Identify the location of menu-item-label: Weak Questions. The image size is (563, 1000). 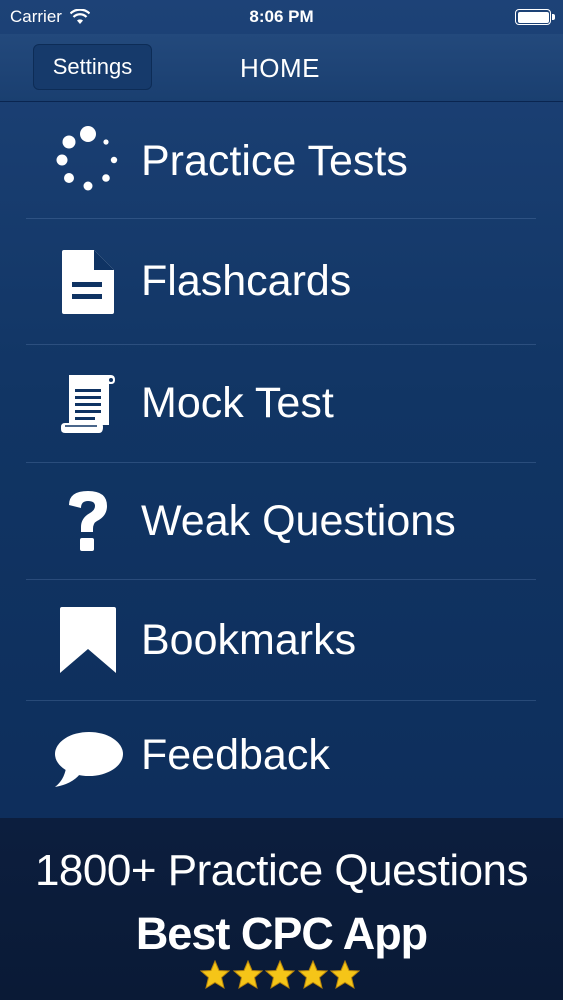
(298, 521).